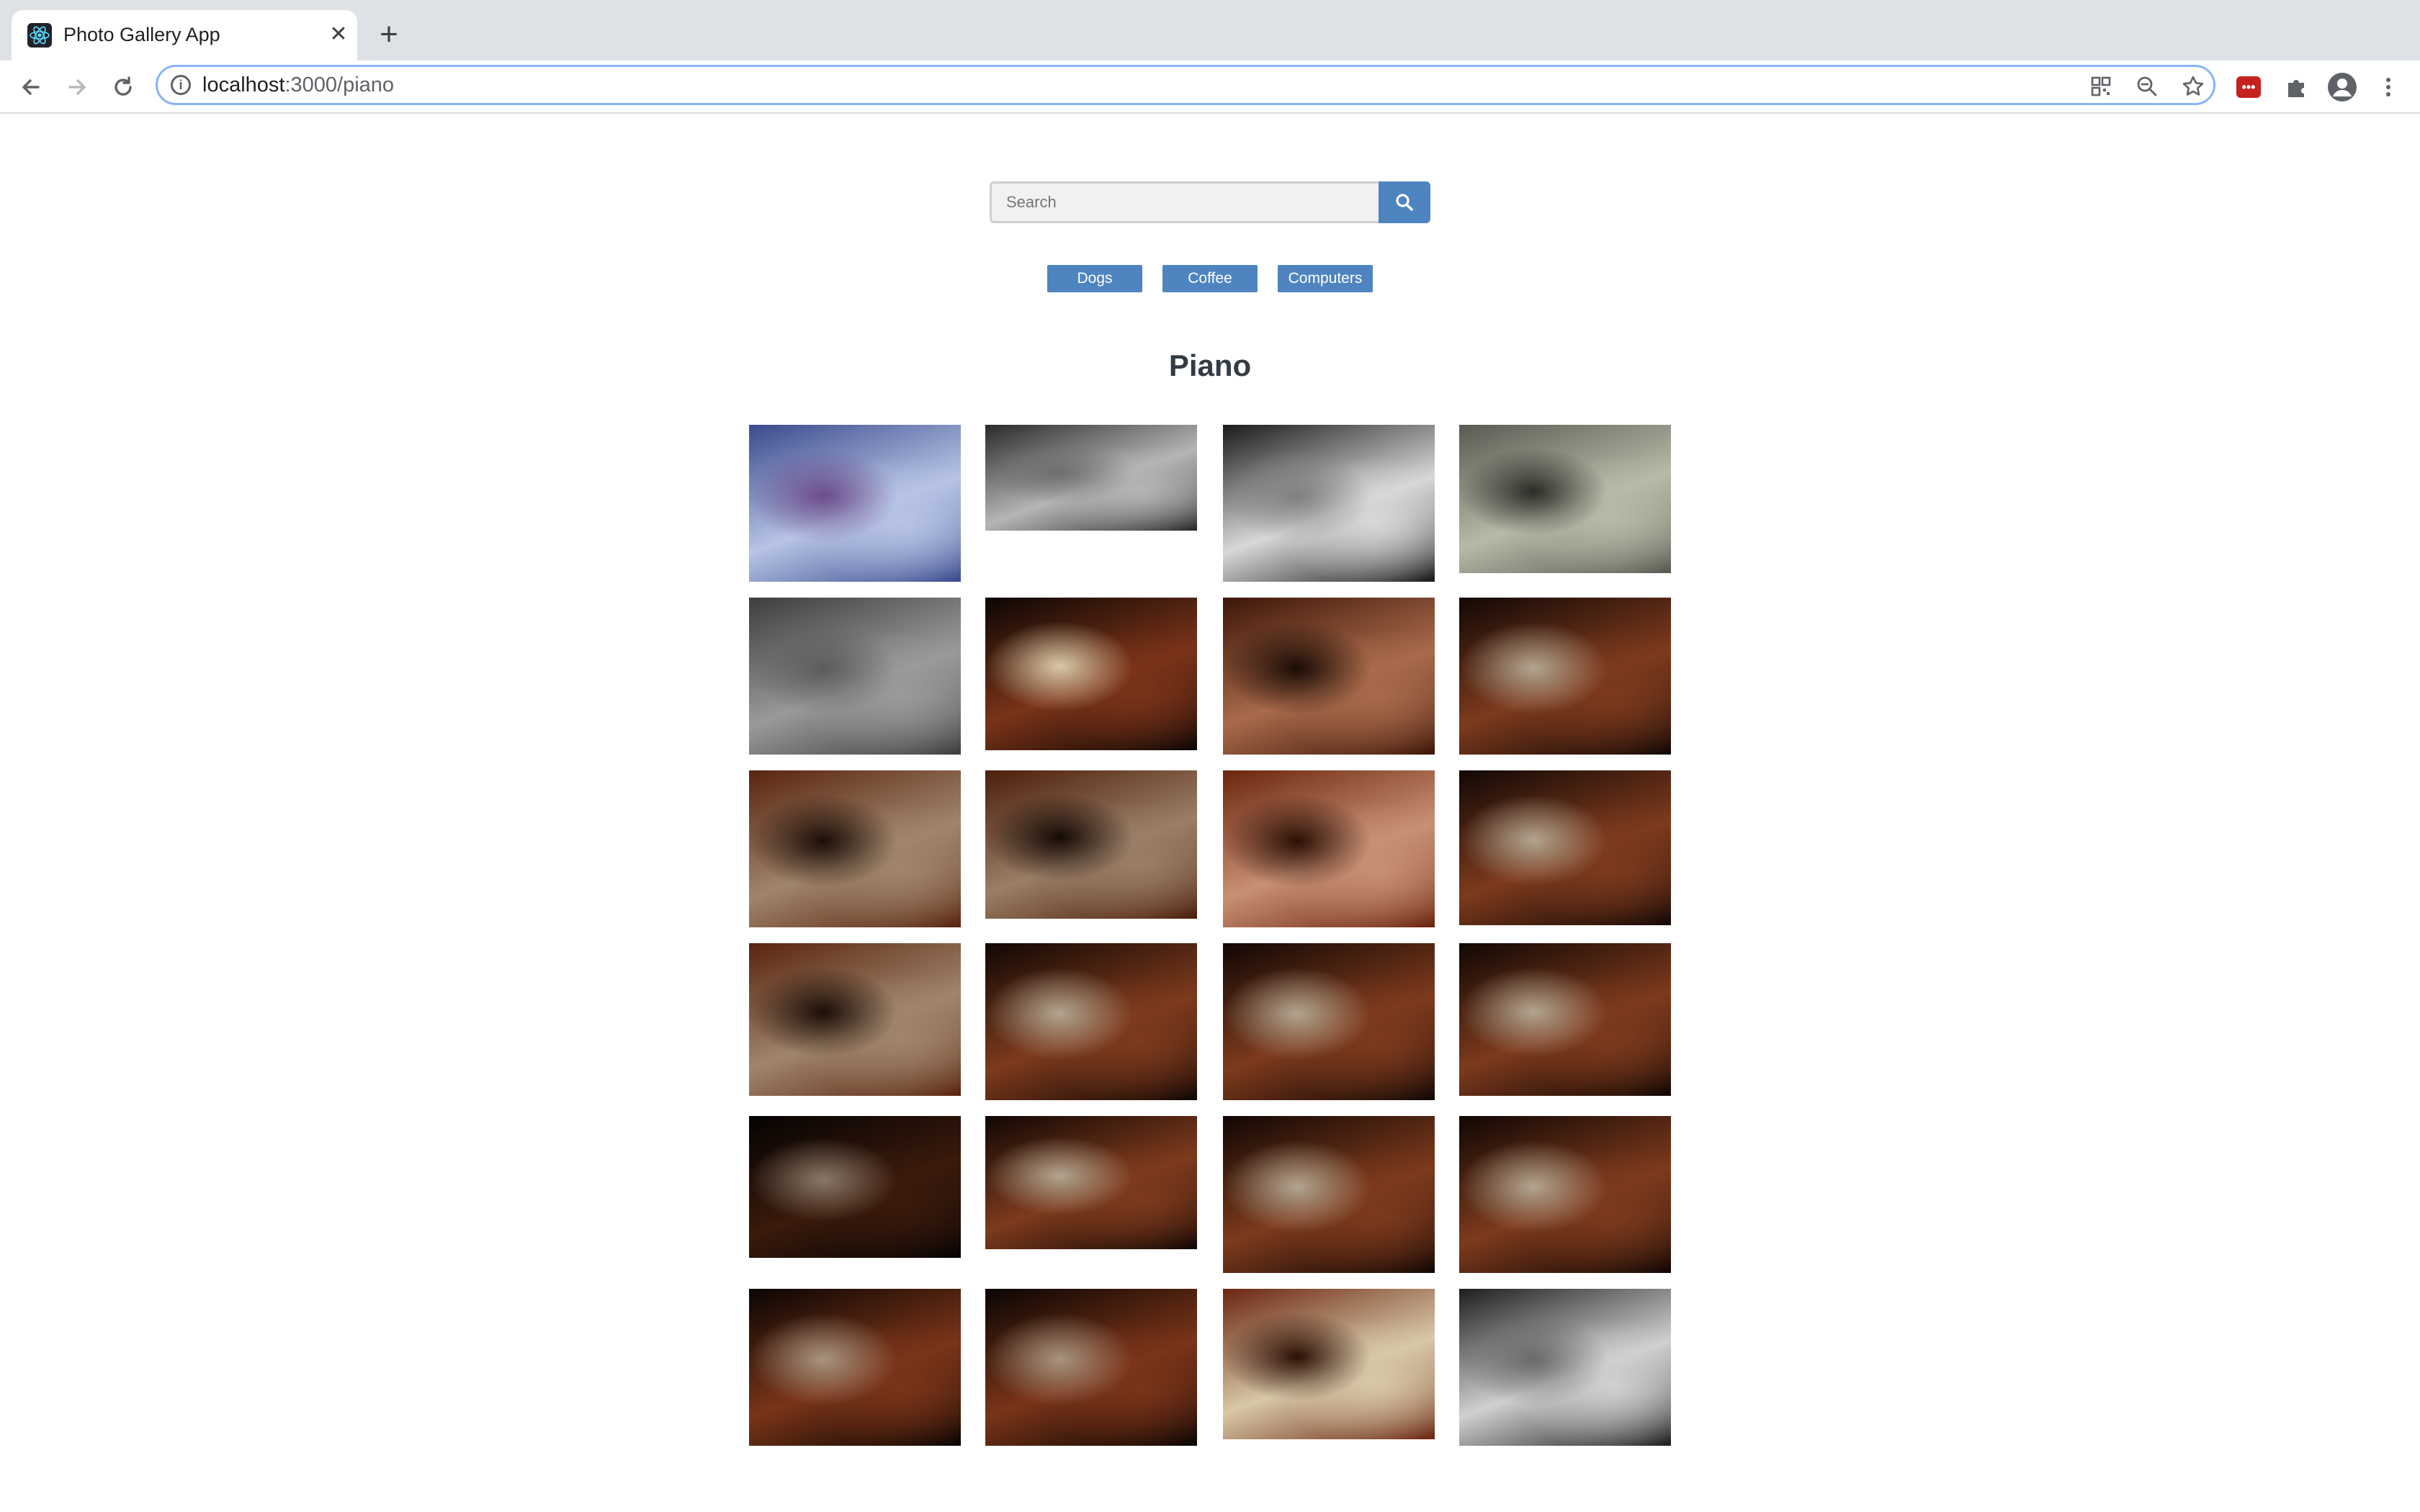 This screenshot has height=1512, width=2420. I want to click on gallery-photo-band-on-stage-bw, so click(1329, 503).